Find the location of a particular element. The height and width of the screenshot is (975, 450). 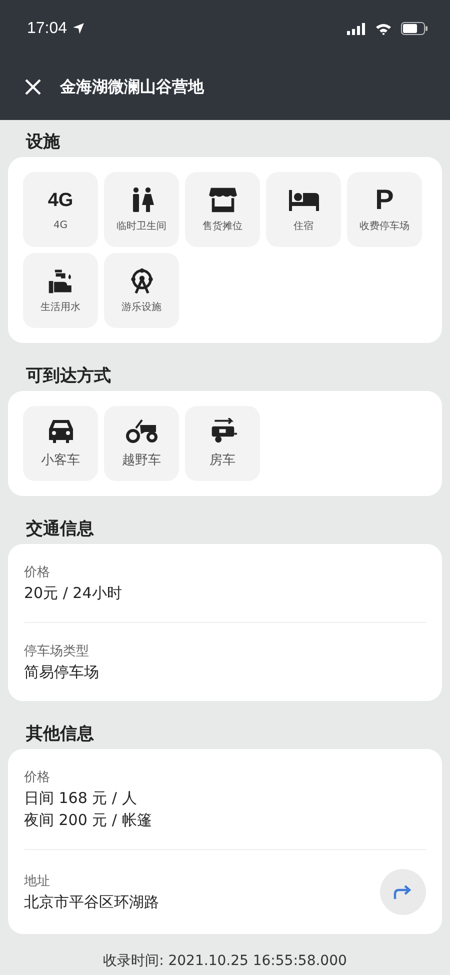

tractor-icon is located at coordinates (141, 431).